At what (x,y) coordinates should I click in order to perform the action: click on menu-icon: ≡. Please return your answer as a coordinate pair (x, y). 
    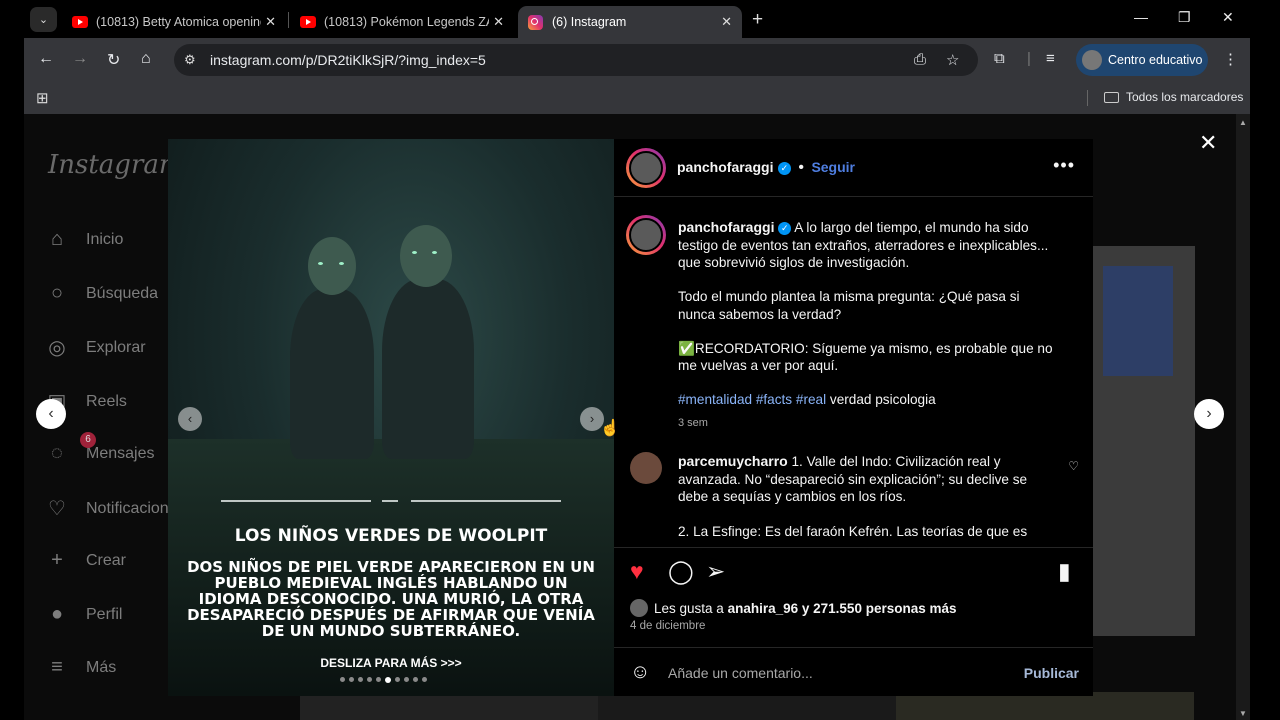
    Looking at the image, I should click on (57, 667).